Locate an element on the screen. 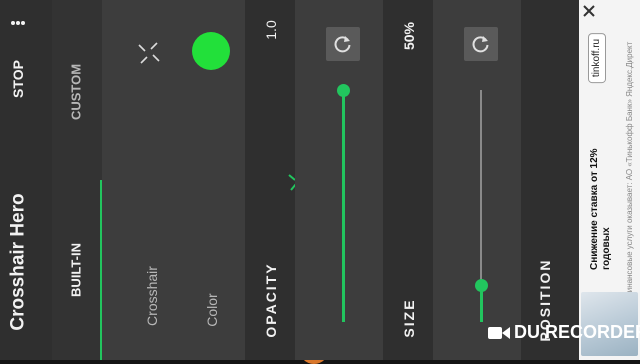 The width and height of the screenshot is (640, 364). video-camera-icon is located at coordinates (499, 333).